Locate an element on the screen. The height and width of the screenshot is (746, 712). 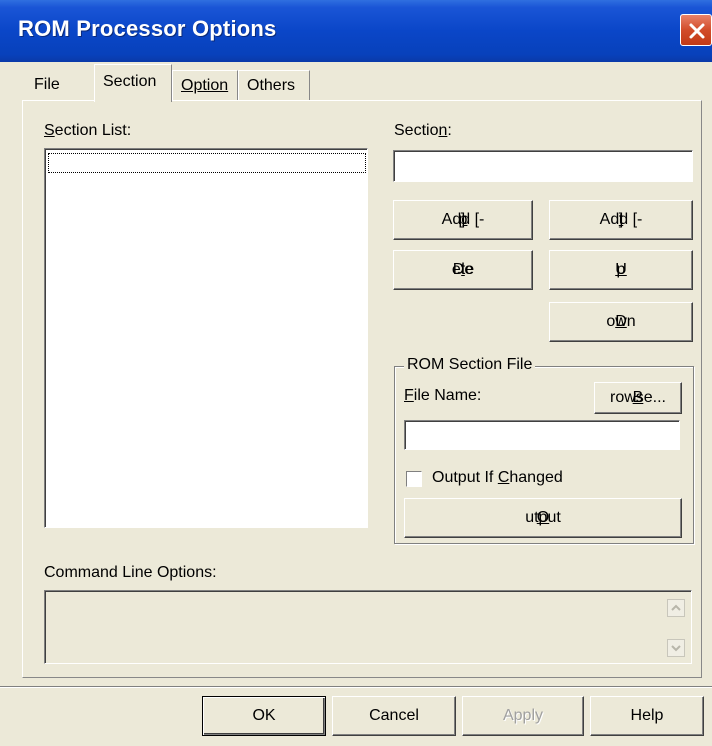
file-name-label: File Name: is located at coordinates (443, 395).